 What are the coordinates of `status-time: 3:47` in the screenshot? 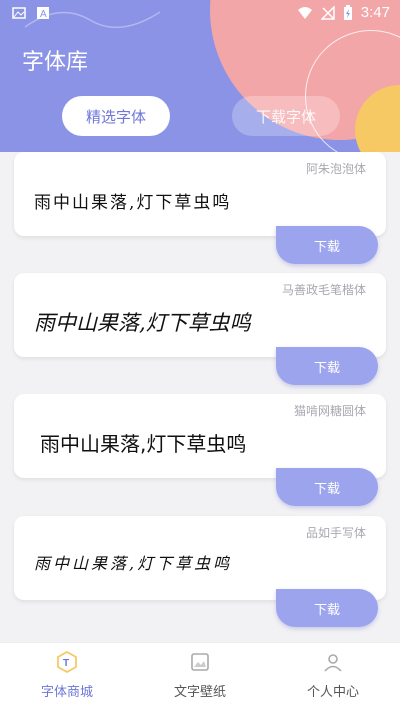 It's located at (375, 12).